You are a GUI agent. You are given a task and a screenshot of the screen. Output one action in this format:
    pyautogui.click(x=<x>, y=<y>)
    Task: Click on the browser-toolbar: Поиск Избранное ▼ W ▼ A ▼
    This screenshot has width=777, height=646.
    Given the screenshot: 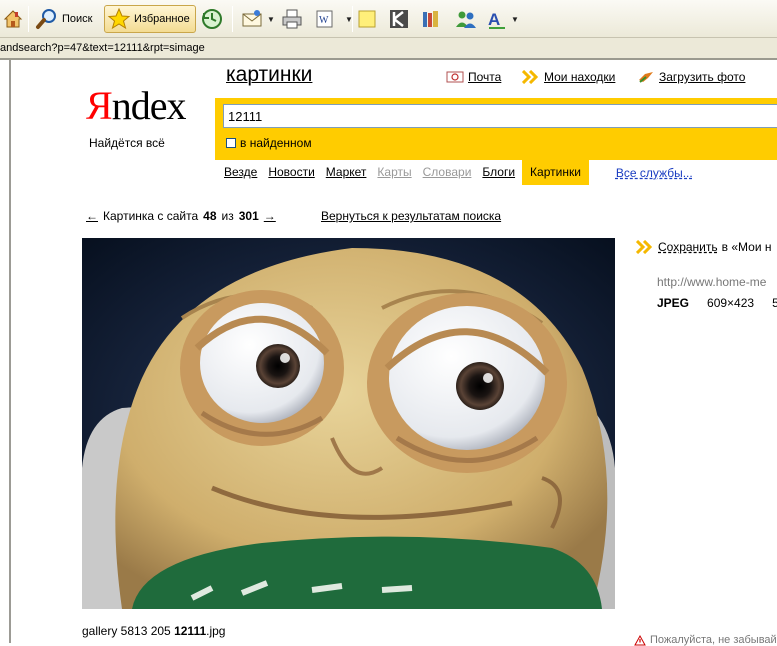 What is the action you would take?
    pyautogui.click(x=388, y=19)
    